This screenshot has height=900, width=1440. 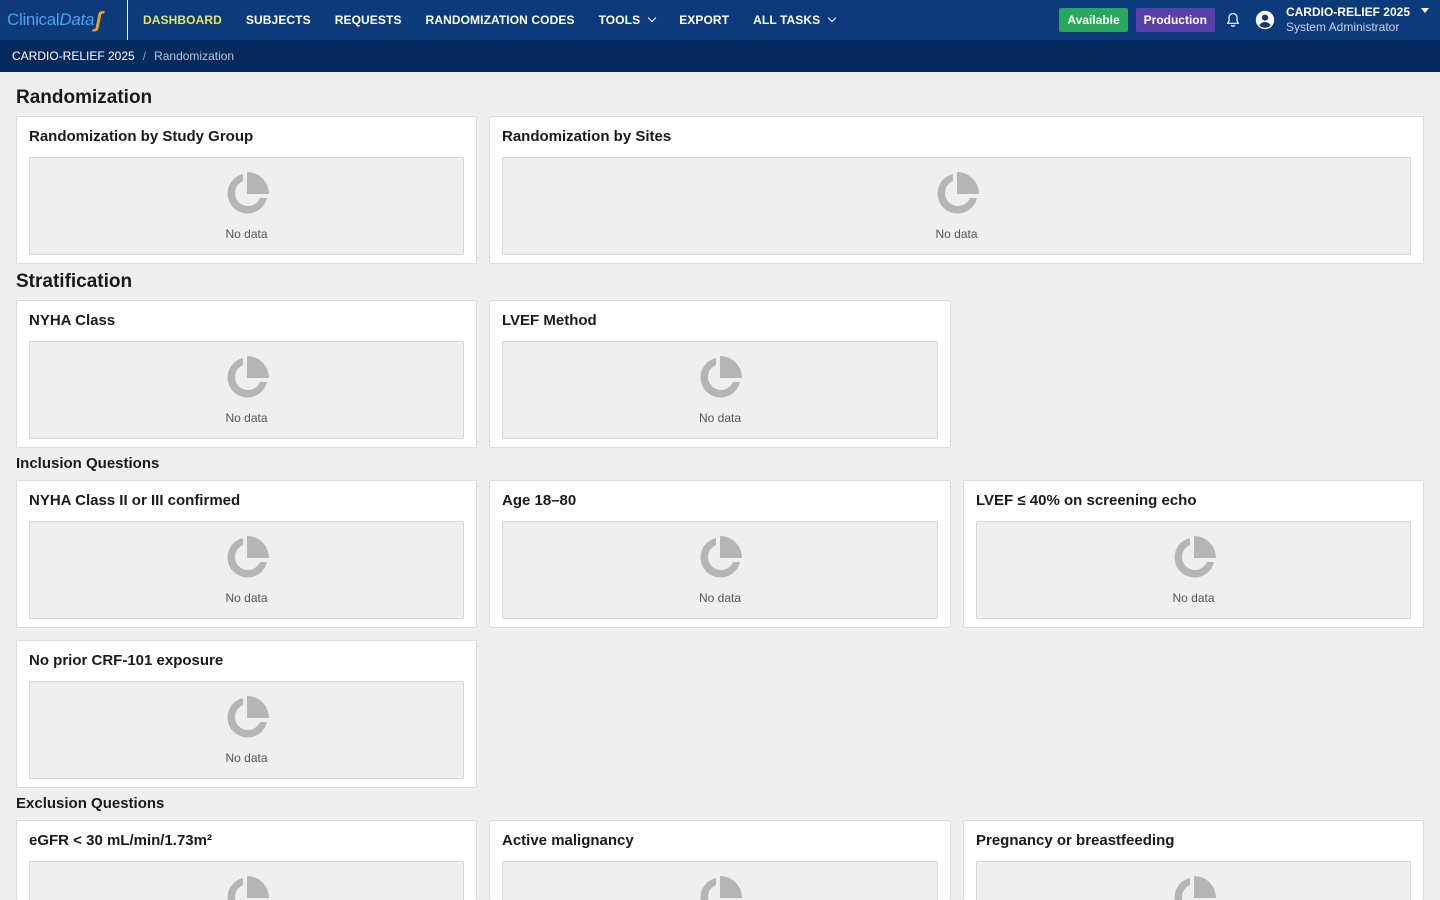 I want to click on section-title-inclusion-questions: Inclusion Questions, so click(x=88, y=463).